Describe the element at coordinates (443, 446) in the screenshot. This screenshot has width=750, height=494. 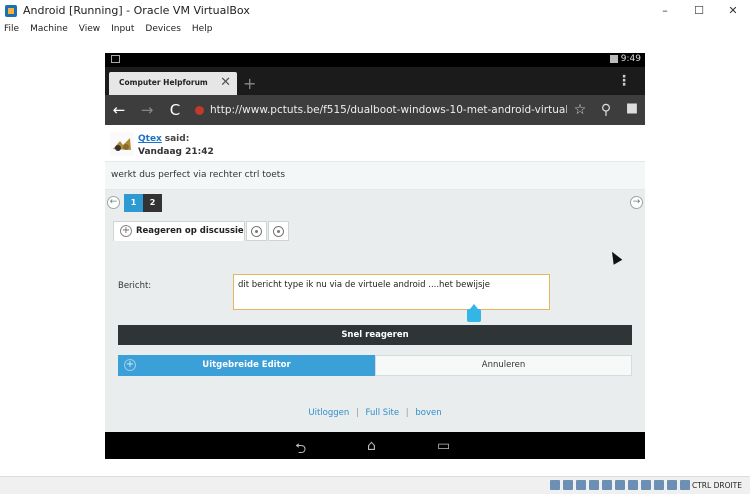
I see `nav-recent-icon: ▭` at that location.